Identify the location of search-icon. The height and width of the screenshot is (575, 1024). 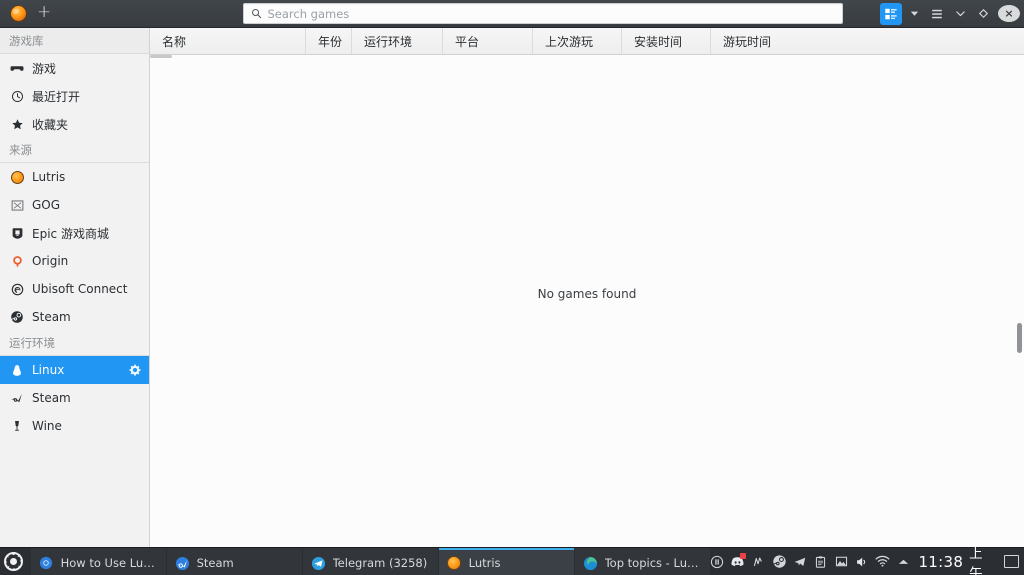
(256, 13).